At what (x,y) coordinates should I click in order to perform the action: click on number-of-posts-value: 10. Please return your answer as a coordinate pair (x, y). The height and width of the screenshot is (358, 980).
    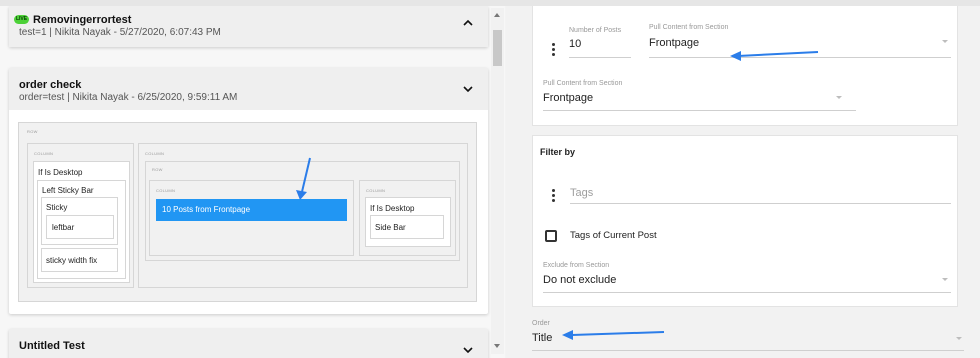
    Looking at the image, I should click on (575, 44).